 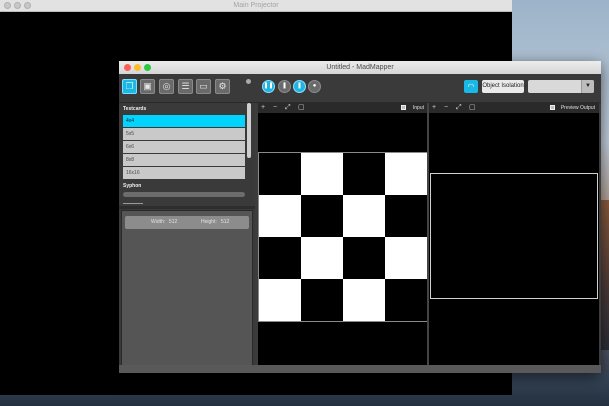 What do you see at coordinates (249, 130) in the screenshot?
I see `scrollbar` at bounding box center [249, 130].